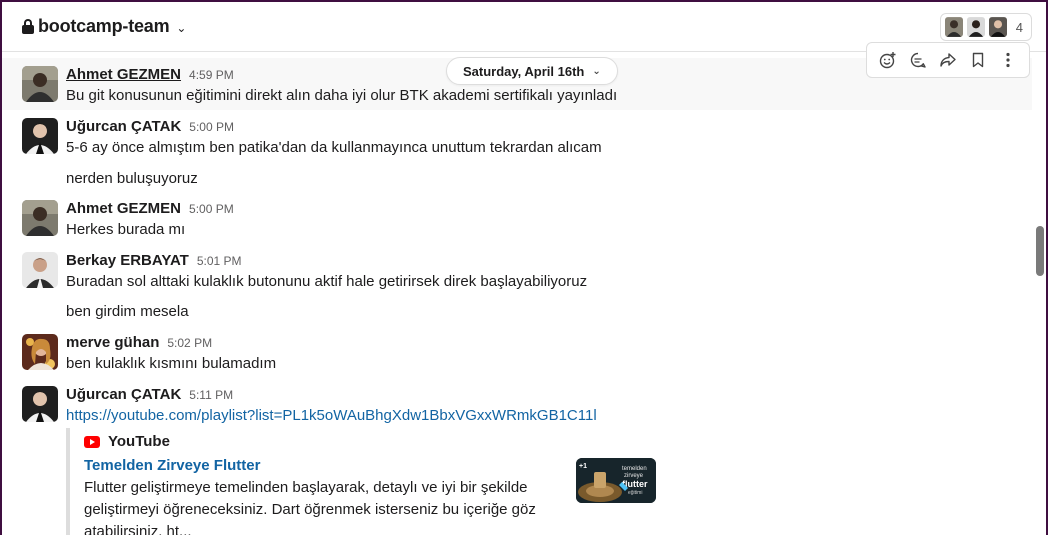 This screenshot has width=1048, height=535. I want to click on message-text: ben kulaklık kısmını bulamadım, so click(171, 363).